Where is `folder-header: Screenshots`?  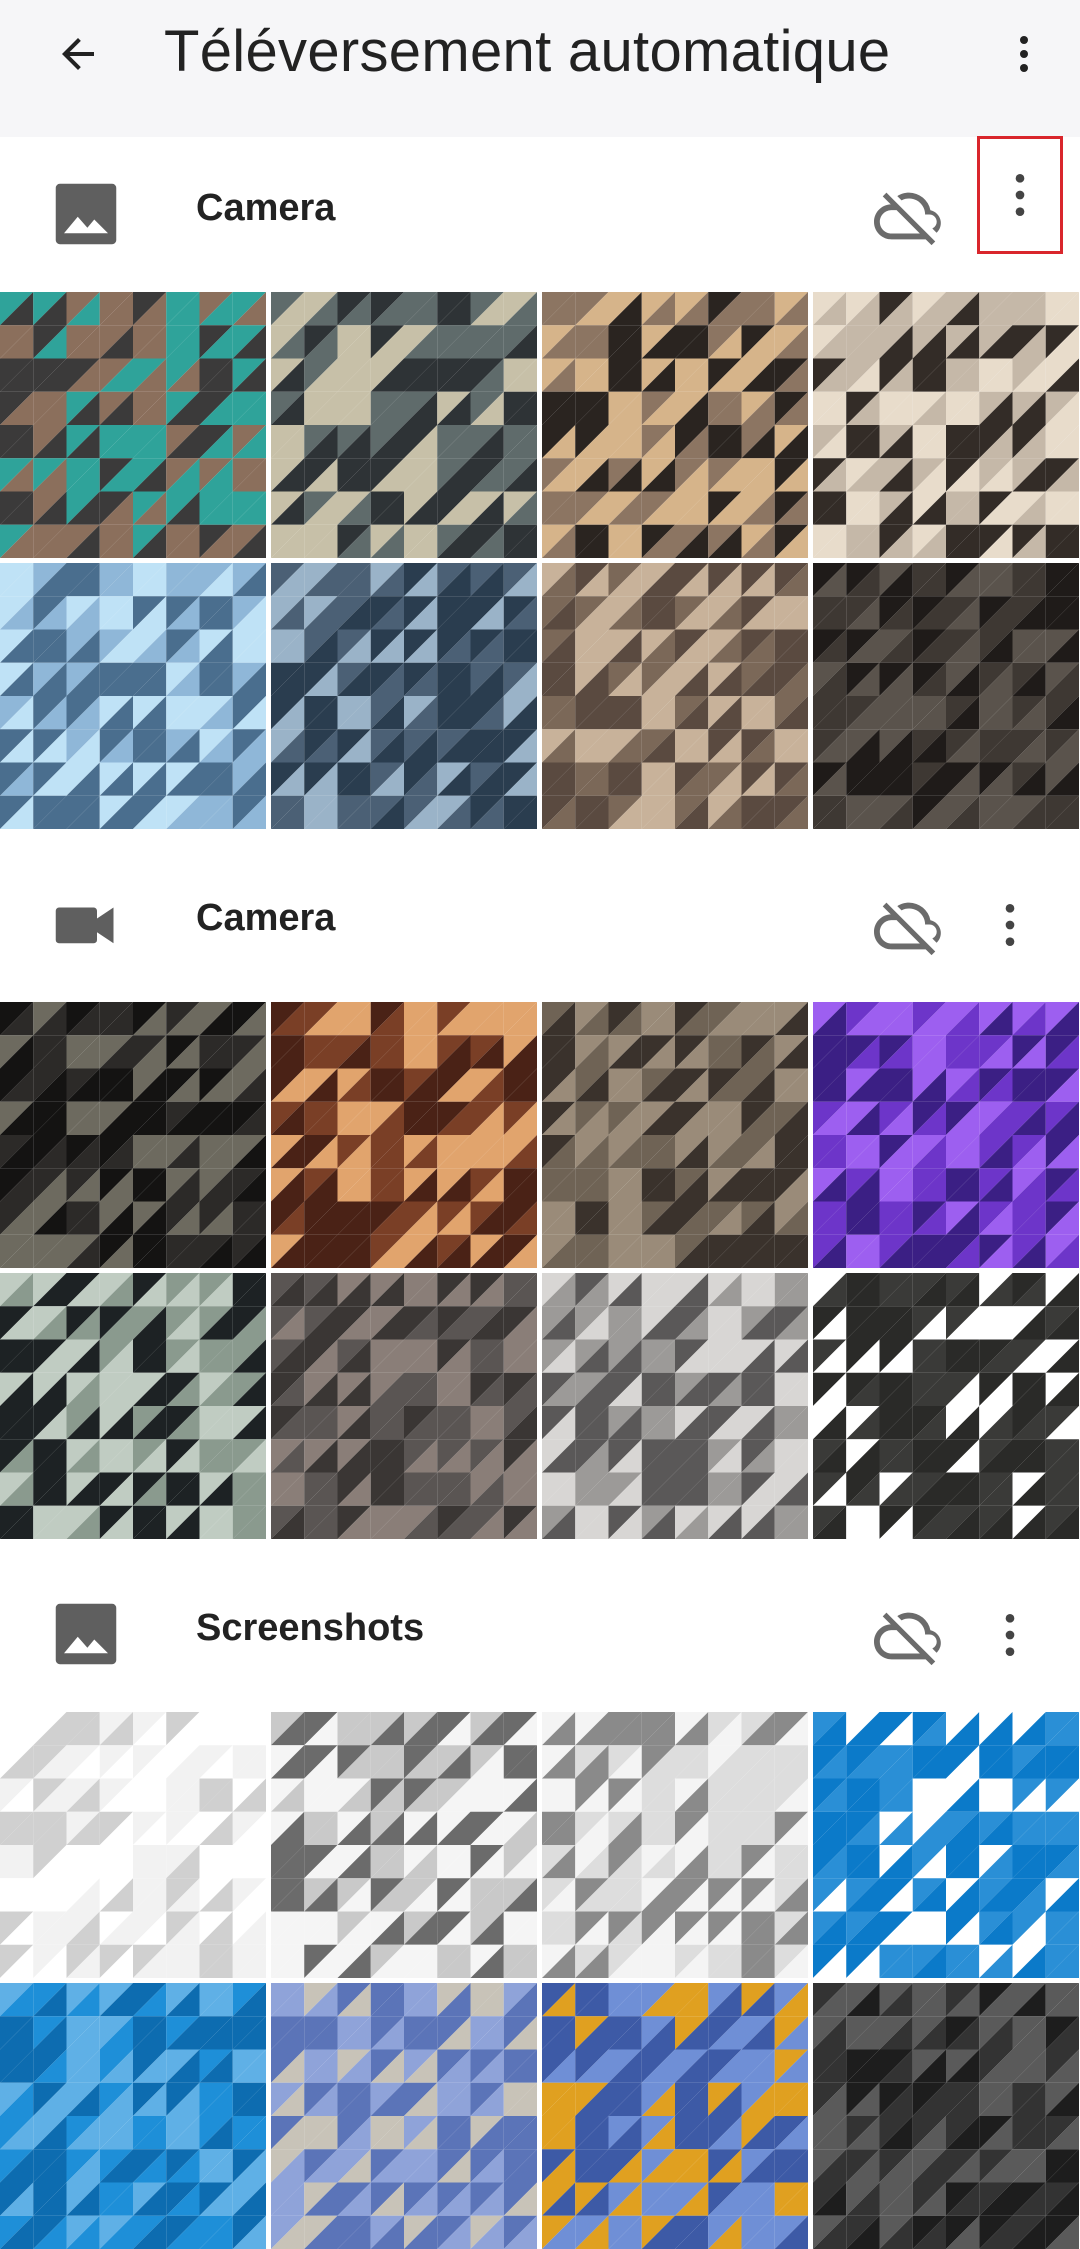
folder-header: Screenshots is located at coordinates (540, 1634).